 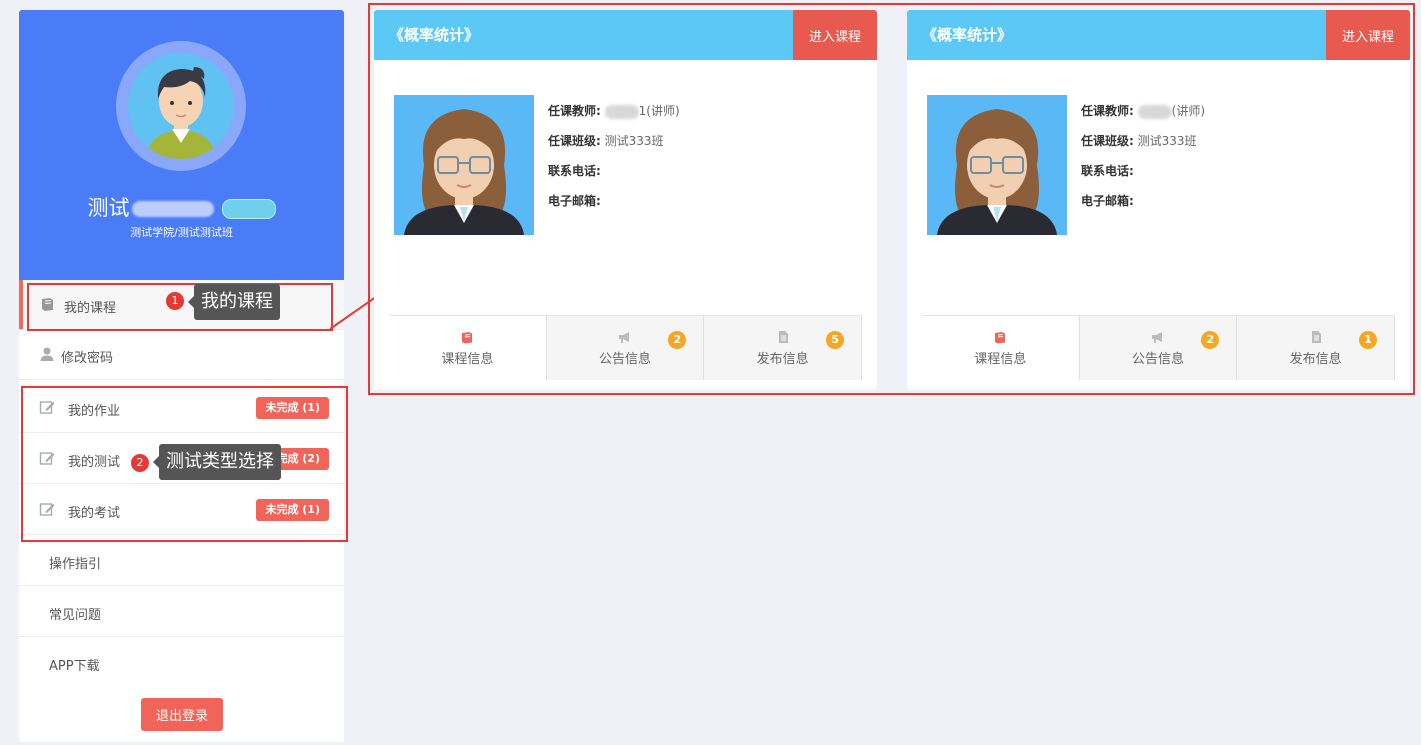 I want to click on logout-button: 退出登录, so click(x=182, y=714).